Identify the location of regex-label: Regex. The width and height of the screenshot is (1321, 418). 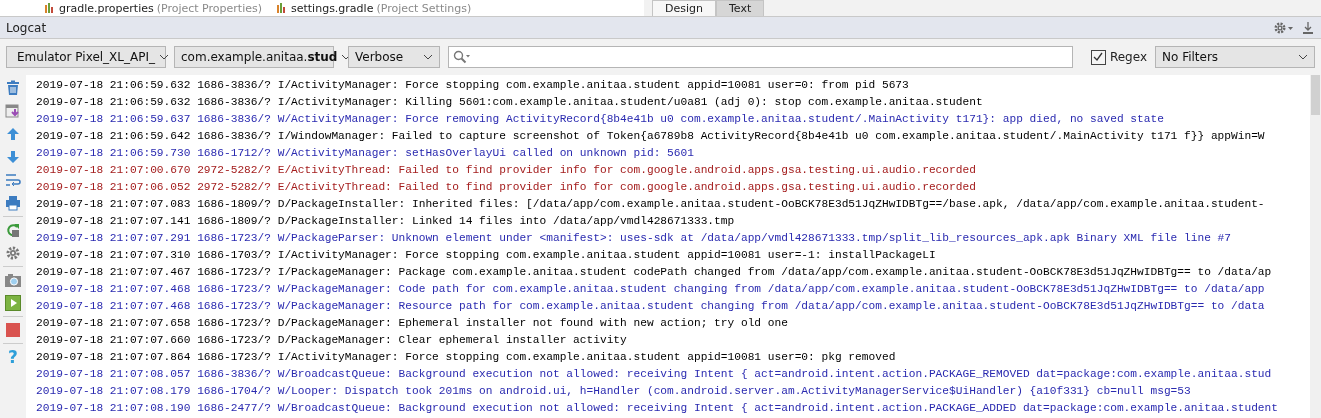
(1128, 57).